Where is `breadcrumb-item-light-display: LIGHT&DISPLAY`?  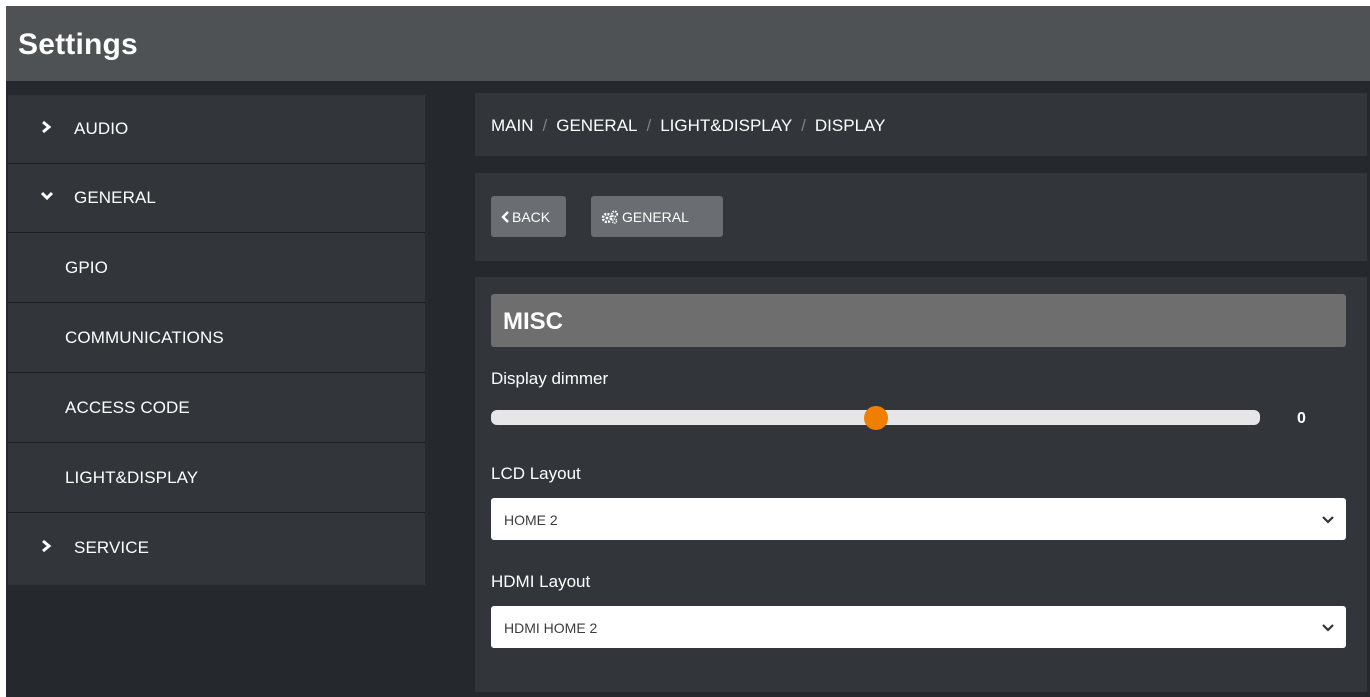 breadcrumb-item-light-display: LIGHT&DISPLAY is located at coordinates (726, 125).